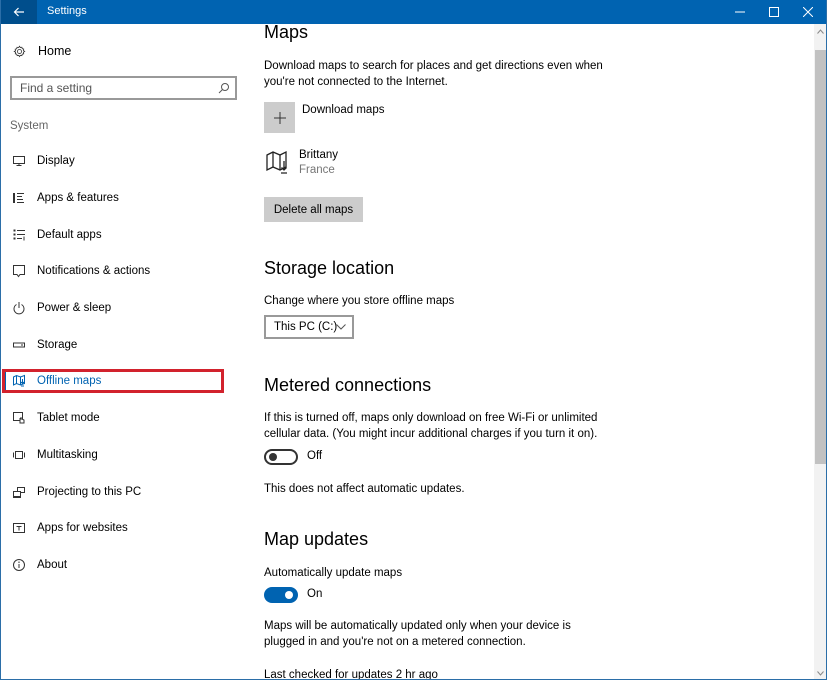  I want to click on search-input, so click(112, 88).